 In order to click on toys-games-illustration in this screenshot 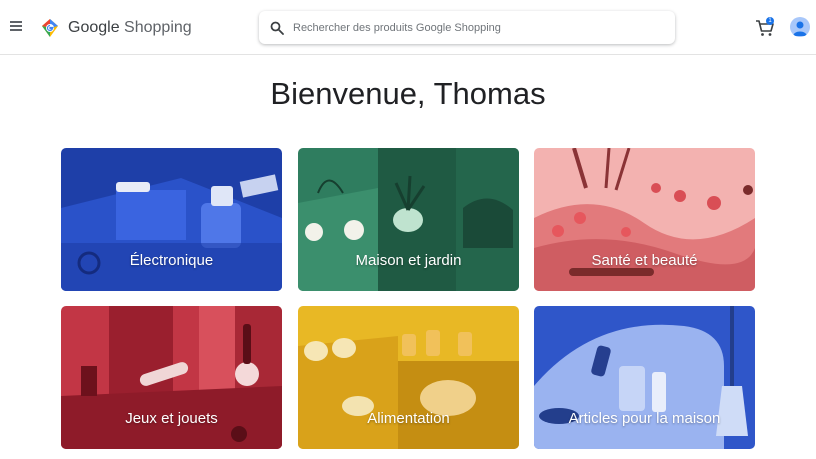, I will do `click(171, 377)`.